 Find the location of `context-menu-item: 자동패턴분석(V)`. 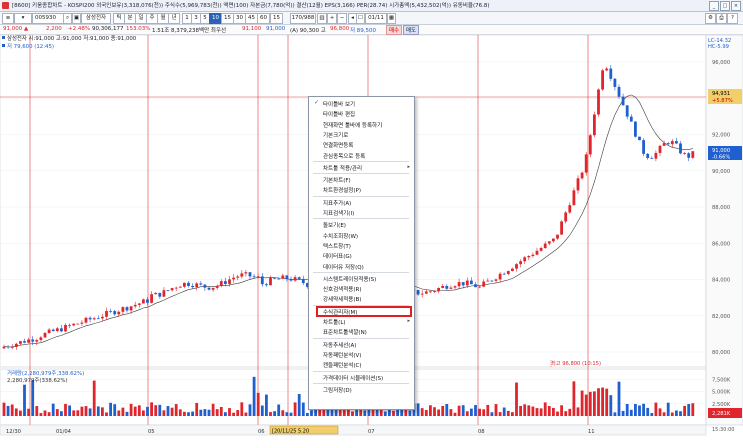

context-menu-item: 자동패턴분석(V) is located at coordinates (342, 355).